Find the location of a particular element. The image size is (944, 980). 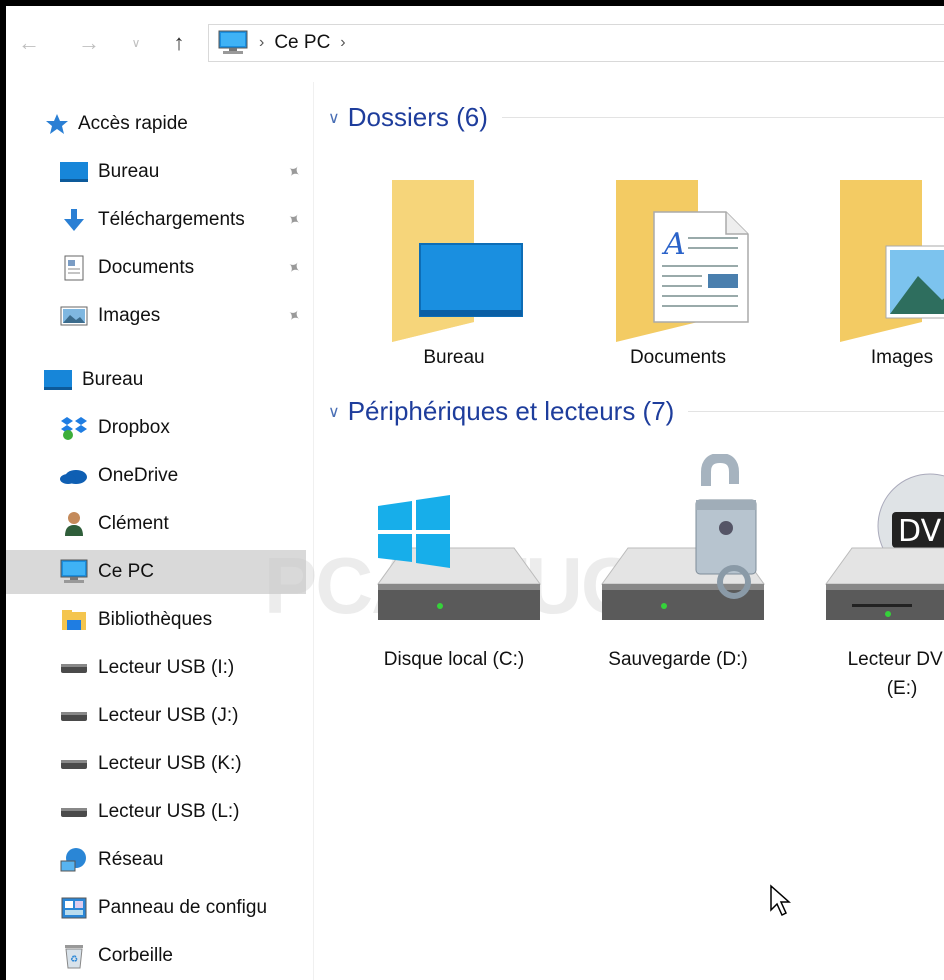

breadcrumb-current: Ce PC is located at coordinates (302, 43).